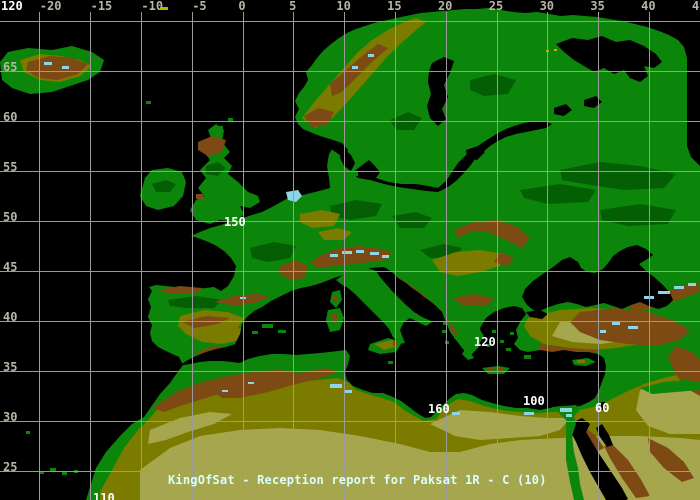 This screenshot has width=700, height=500. Describe the element at coordinates (152, 6) in the screenshot. I see `axis-label-top--10: -10` at that location.